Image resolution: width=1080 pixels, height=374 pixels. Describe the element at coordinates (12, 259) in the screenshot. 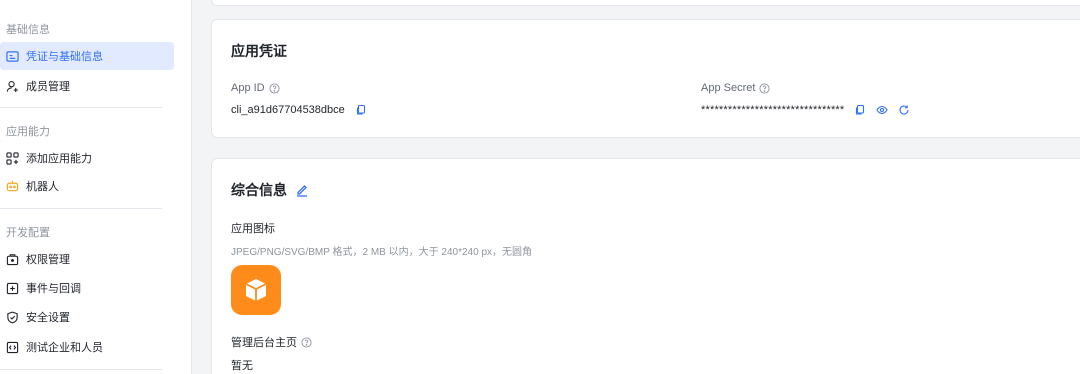

I see `lock-box-icon` at that location.